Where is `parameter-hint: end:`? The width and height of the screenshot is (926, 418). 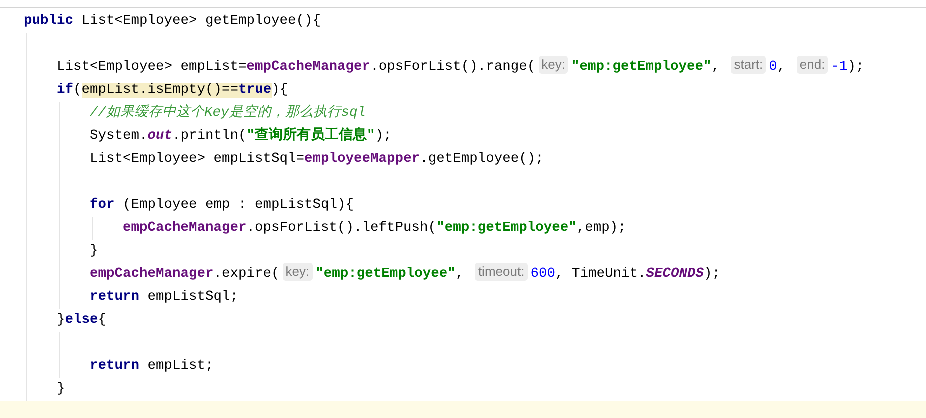 parameter-hint: end: is located at coordinates (812, 65).